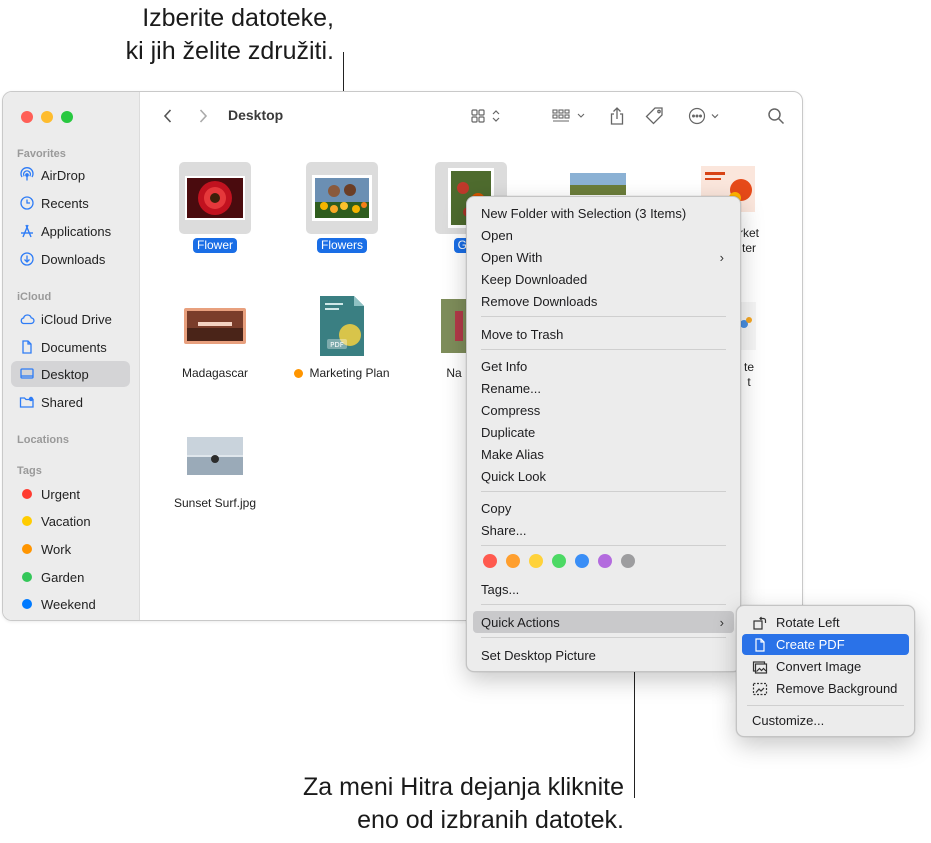 The height and width of the screenshot is (843, 931). What do you see at coordinates (749, 375) in the screenshot?
I see `file-name-partial: te t` at bounding box center [749, 375].